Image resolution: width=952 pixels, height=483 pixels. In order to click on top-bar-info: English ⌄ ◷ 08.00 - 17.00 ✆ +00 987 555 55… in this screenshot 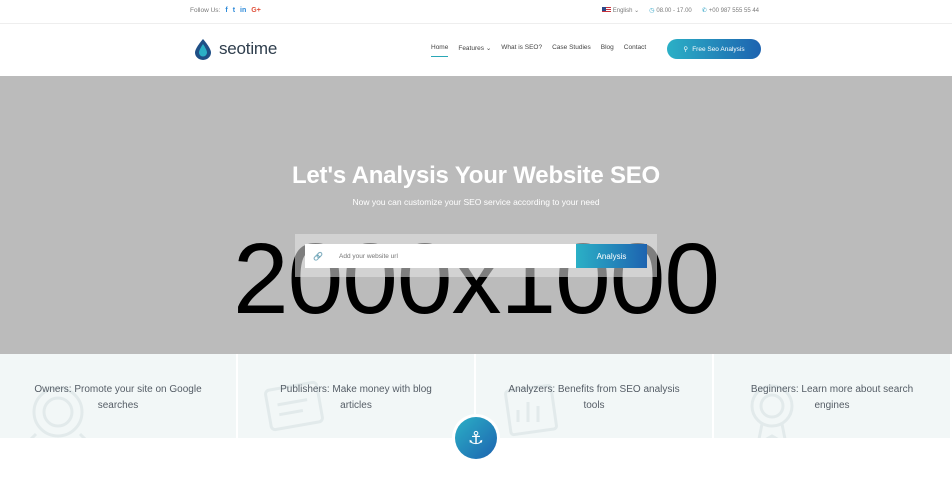, I will do `click(680, 10)`.